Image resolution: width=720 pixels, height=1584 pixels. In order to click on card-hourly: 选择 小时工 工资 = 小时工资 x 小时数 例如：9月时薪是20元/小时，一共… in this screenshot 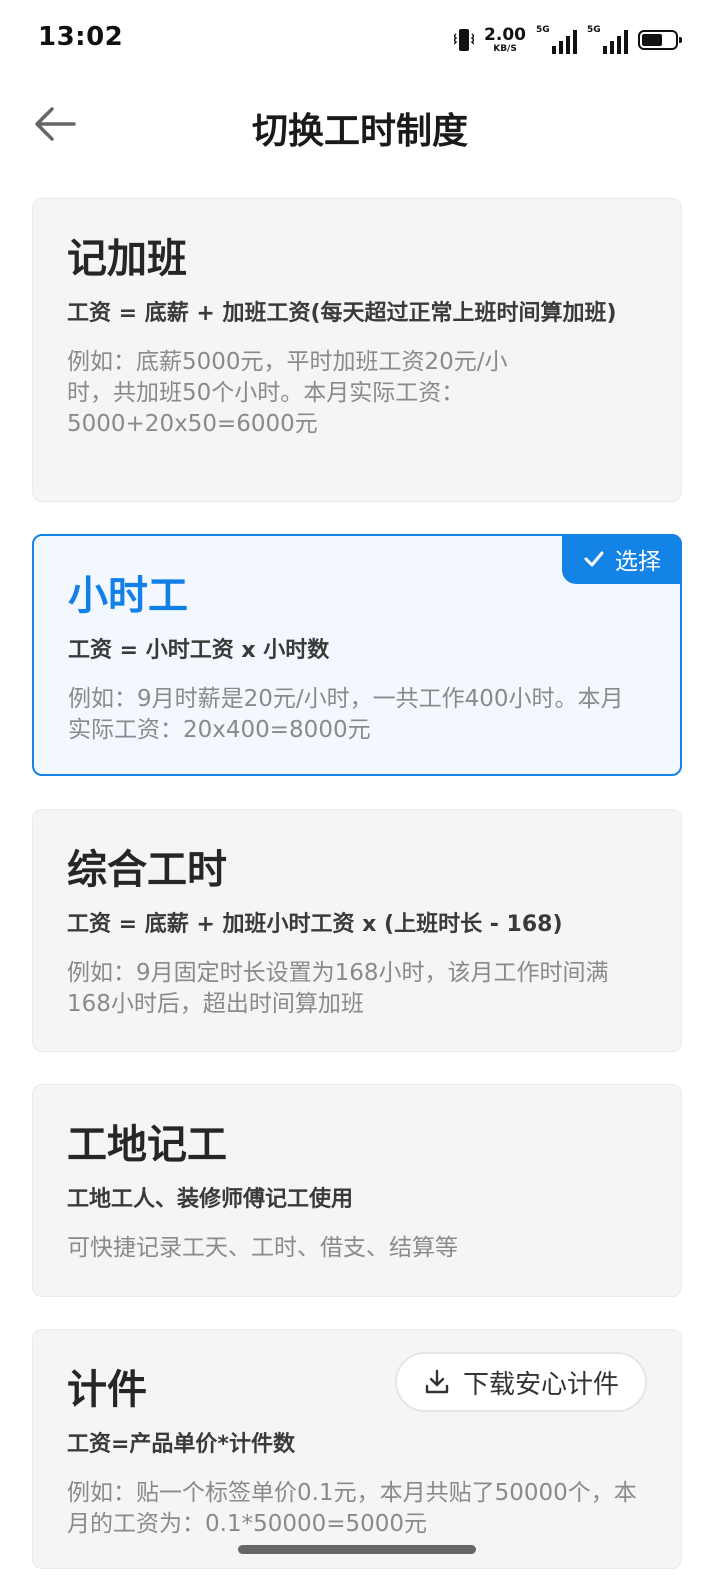, I will do `click(357, 655)`.